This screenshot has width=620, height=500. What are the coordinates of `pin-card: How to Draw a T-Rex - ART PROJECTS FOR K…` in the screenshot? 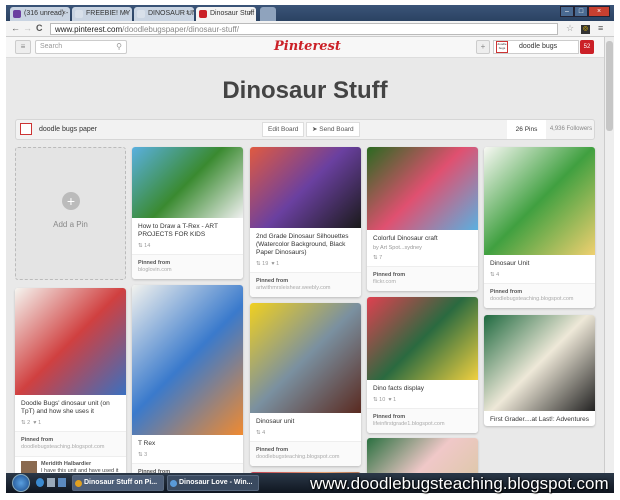 It's located at (187, 213).